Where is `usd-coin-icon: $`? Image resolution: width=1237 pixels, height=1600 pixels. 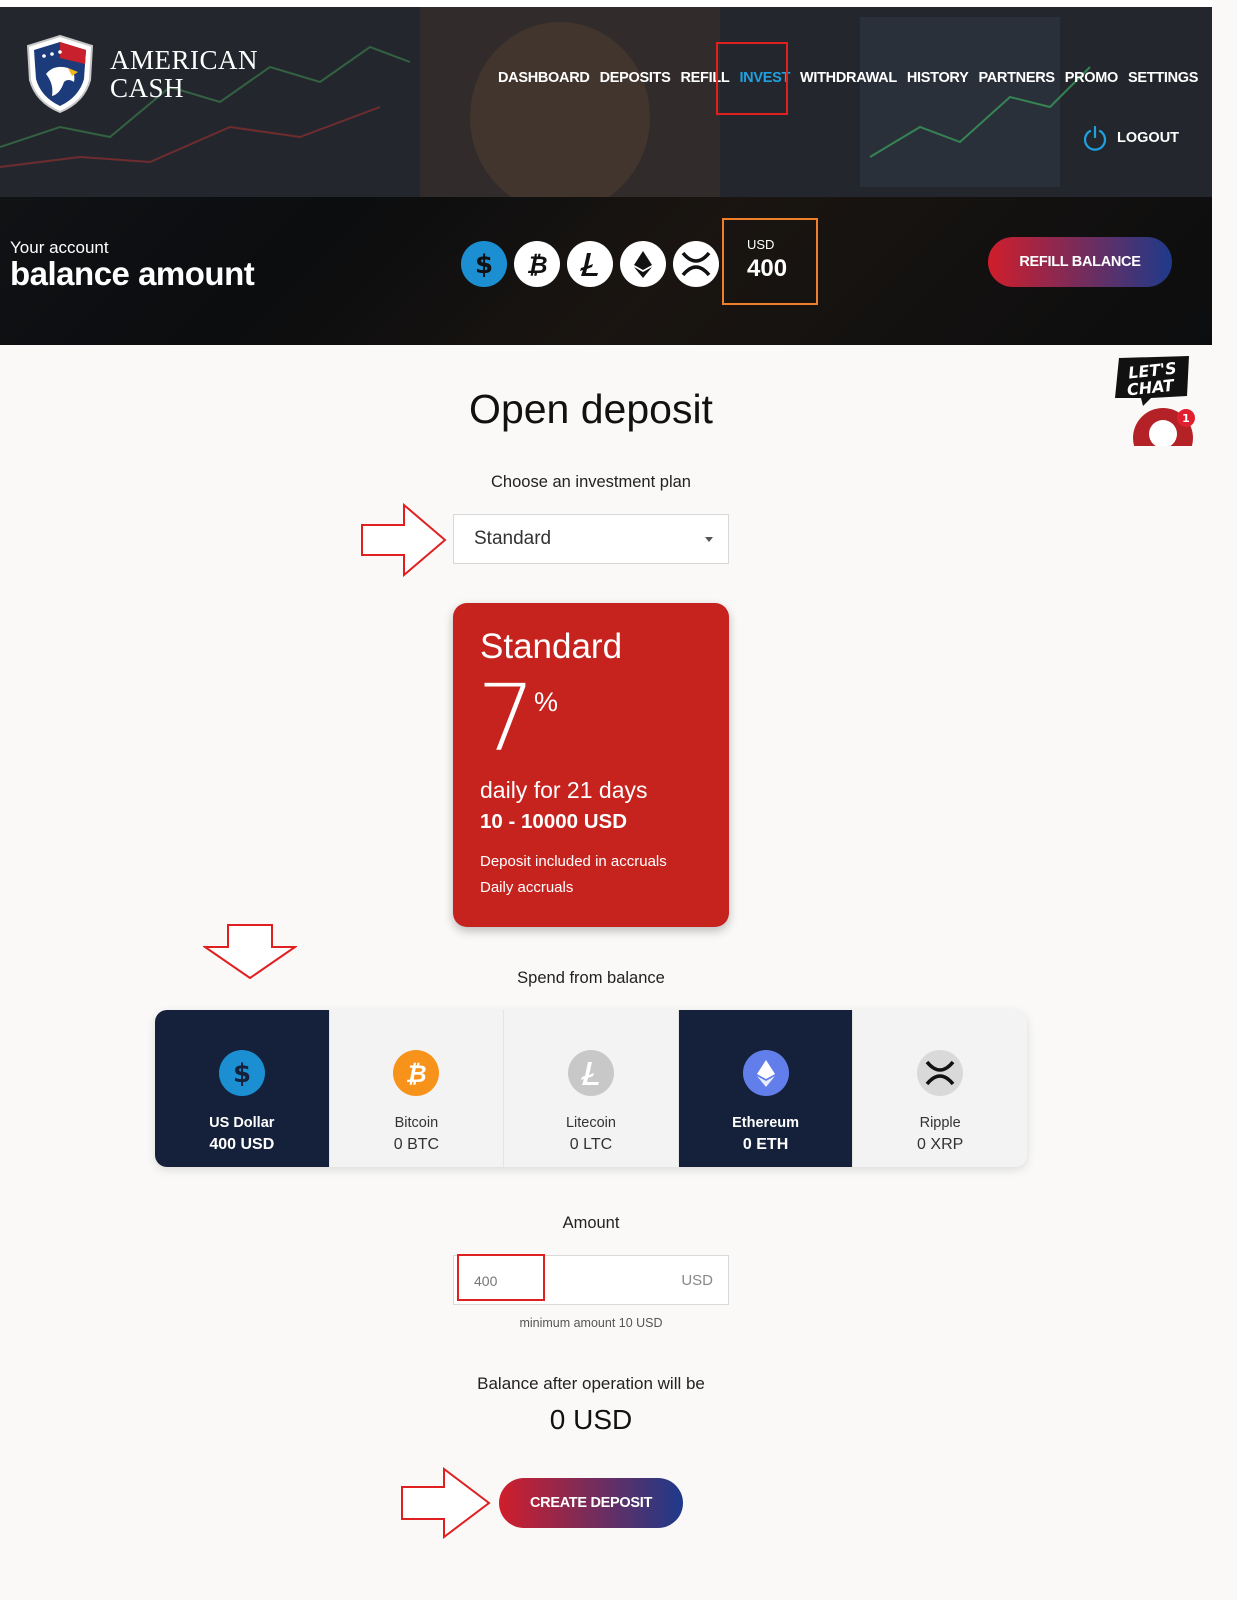 usd-coin-icon: $ is located at coordinates (484, 264).